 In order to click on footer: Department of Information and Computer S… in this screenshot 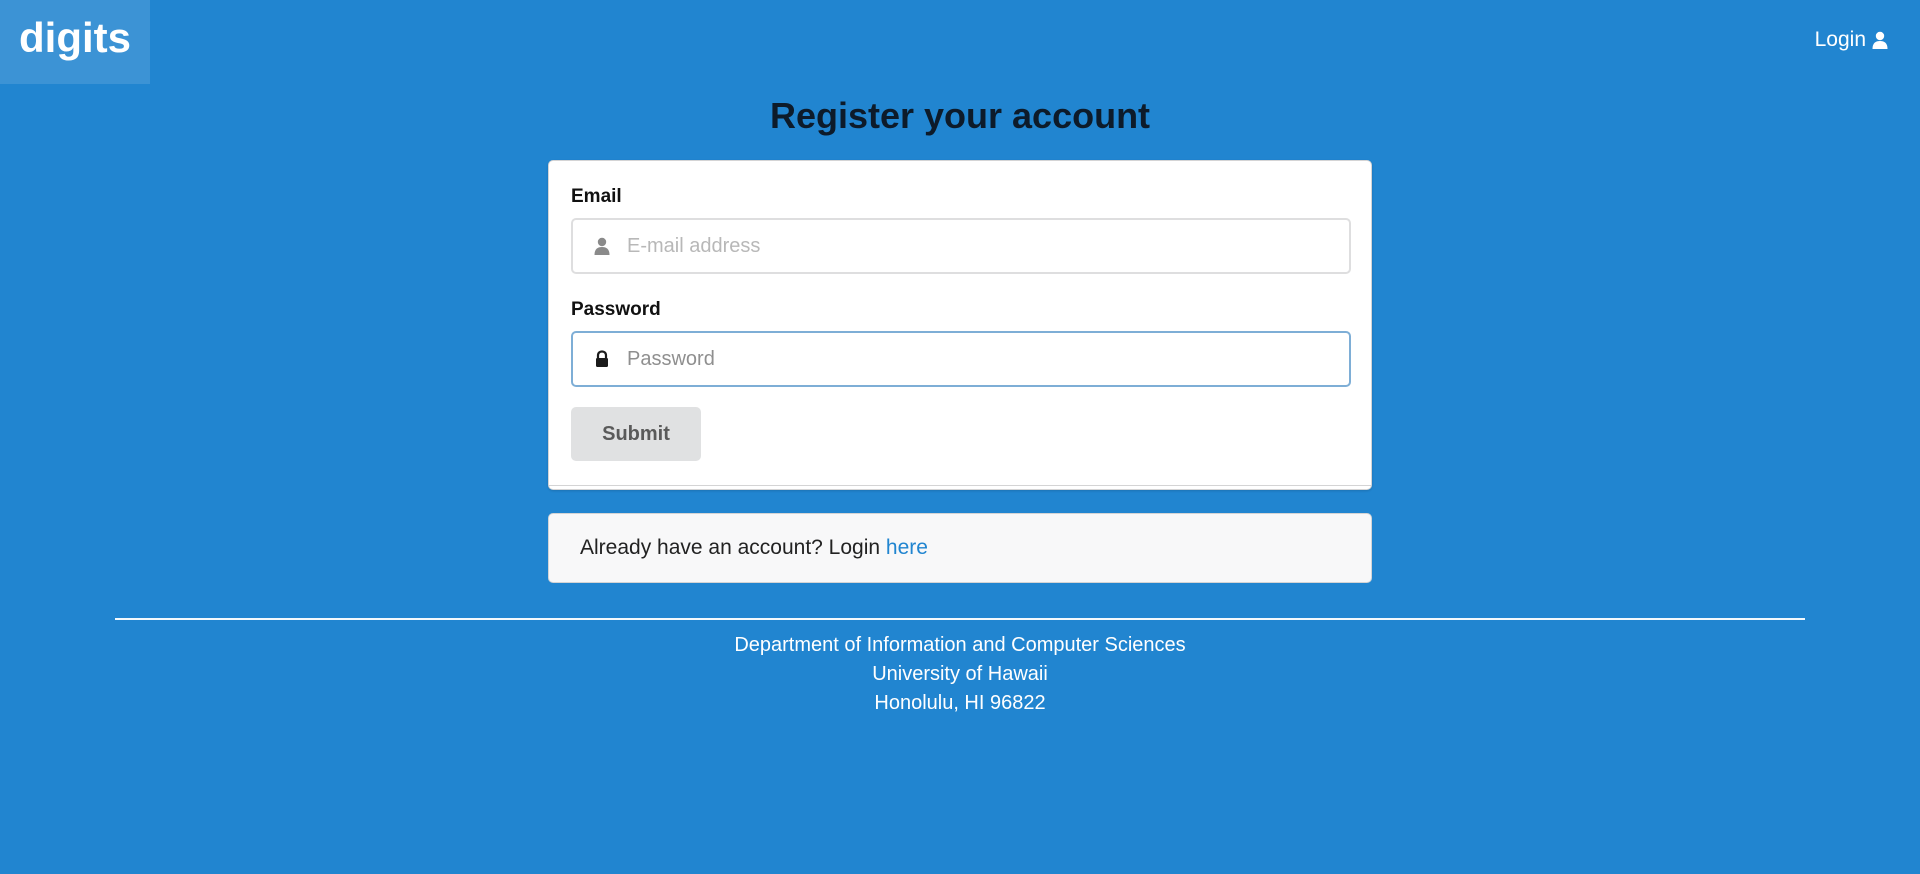, I will do `click(960, 674)`.